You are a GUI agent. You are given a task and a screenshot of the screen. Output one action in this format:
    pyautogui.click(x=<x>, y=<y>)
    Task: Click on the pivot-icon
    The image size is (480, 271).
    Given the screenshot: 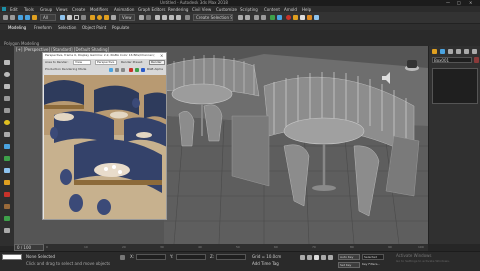 What is the action you would take?
    pyautogui.click(x=141, y=17)
    